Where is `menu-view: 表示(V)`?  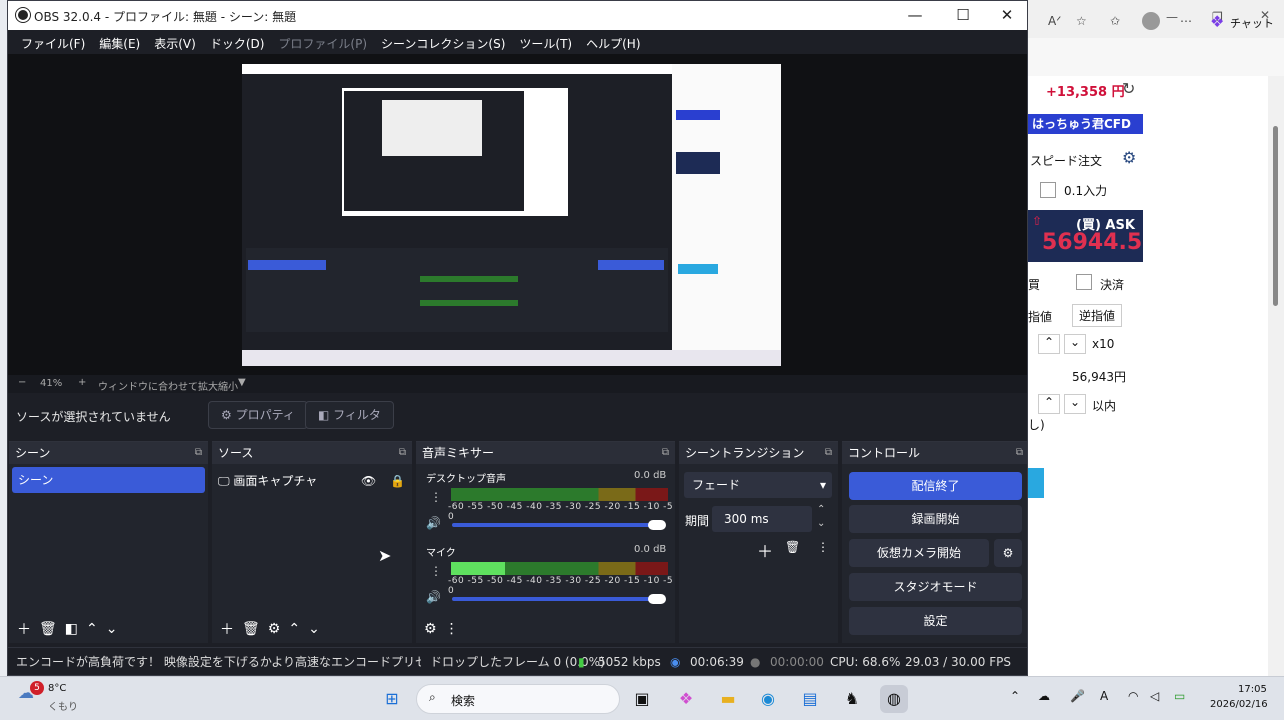
menu-view: 表示(V) is located at coordinates (175, 42).